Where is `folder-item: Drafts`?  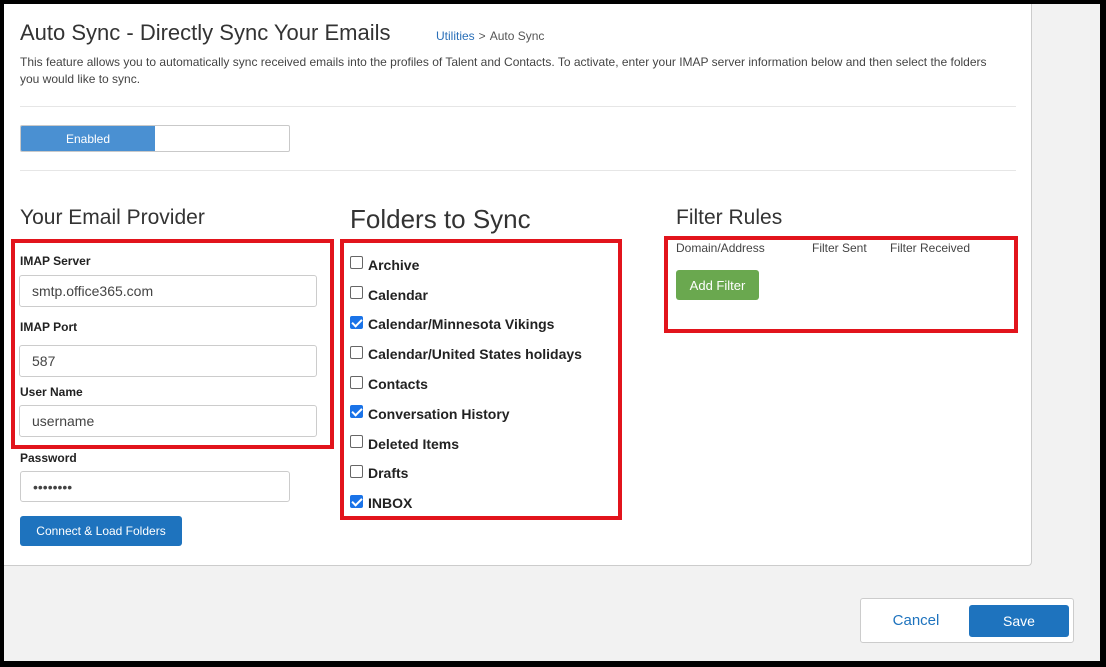
folder-item: Drafts is located at coordinates (466, 474).